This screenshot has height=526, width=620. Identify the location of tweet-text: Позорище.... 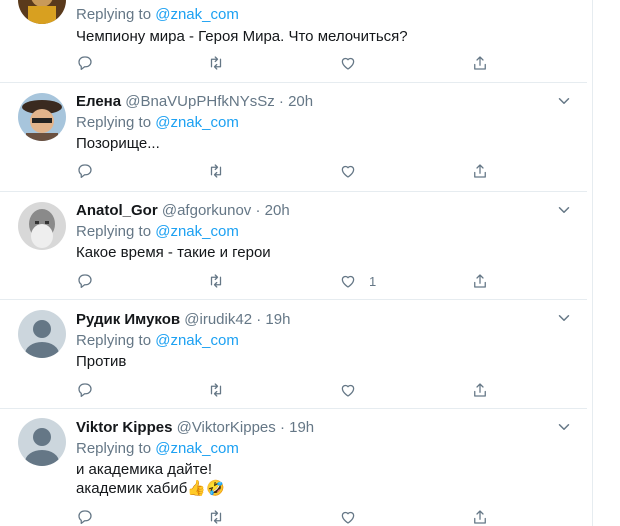
(118, 143).